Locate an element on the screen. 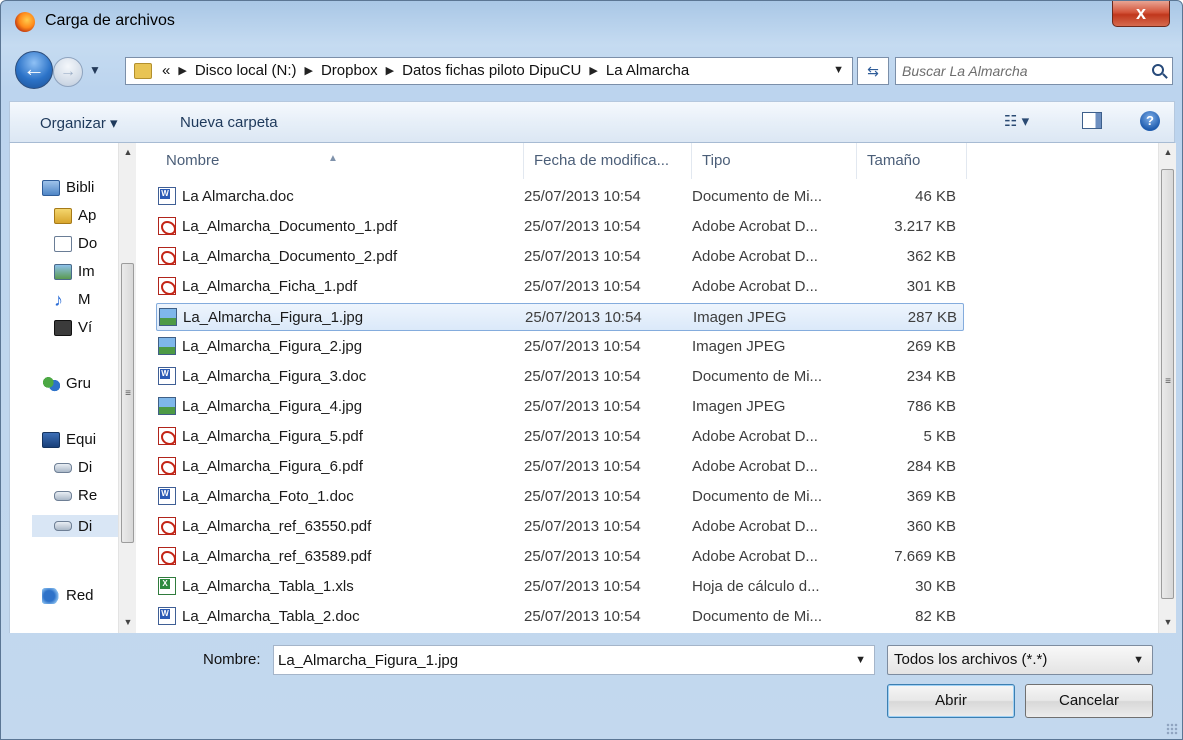  file-name: La_Almarcha_Ficha_1.pdf is located at coordinates (270, 286).